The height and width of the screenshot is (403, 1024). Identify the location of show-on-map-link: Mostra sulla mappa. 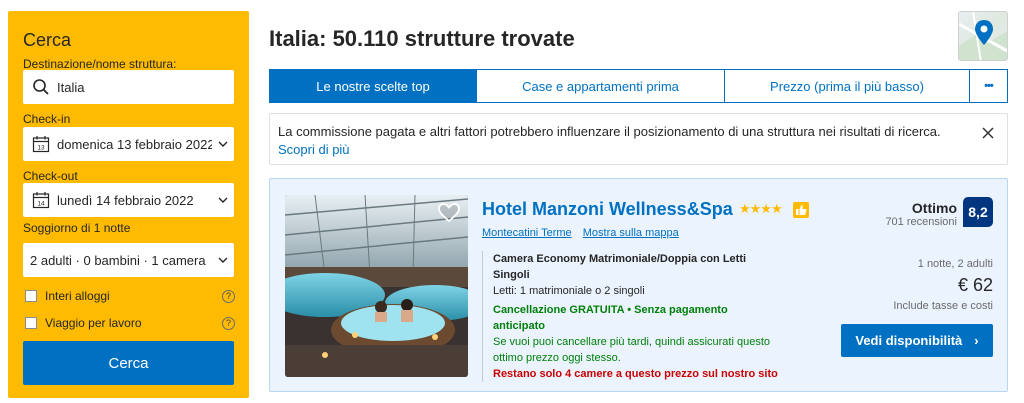
(631, 233).